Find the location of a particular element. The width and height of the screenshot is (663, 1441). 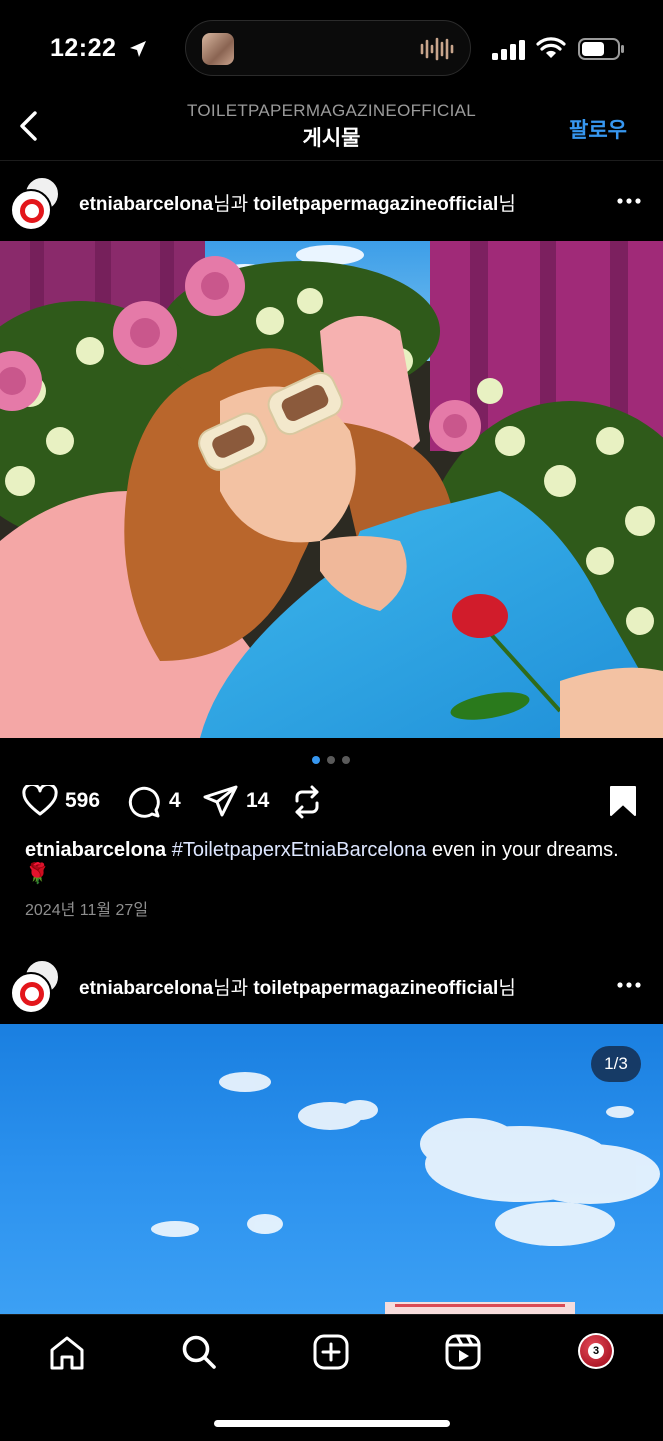

reels-icon is located at coordinates (463, 1352).